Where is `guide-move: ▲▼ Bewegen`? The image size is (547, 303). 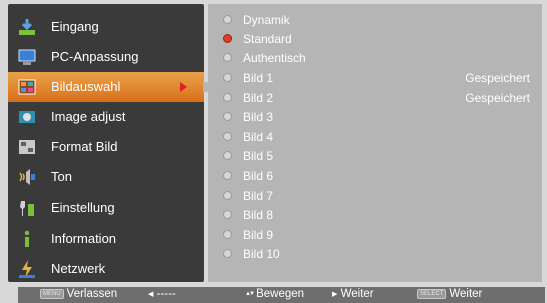
guide-move: ▲▼ Bewegen is located at coordinates (274, 294).